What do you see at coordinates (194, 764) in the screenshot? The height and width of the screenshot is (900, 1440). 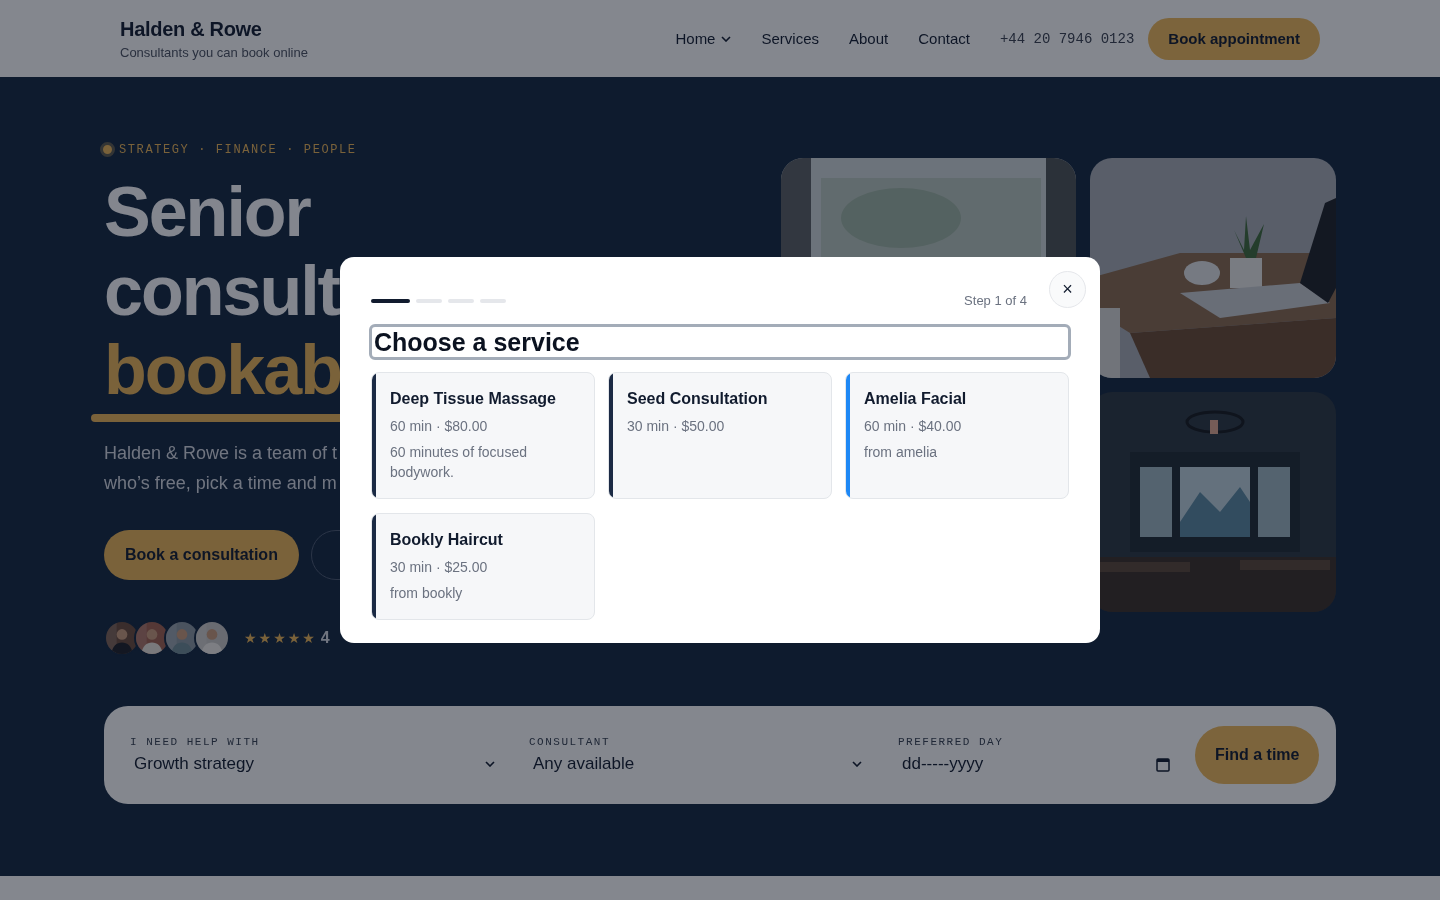 I see `select-field: Growth strategy` at bounding box center [194, 764].